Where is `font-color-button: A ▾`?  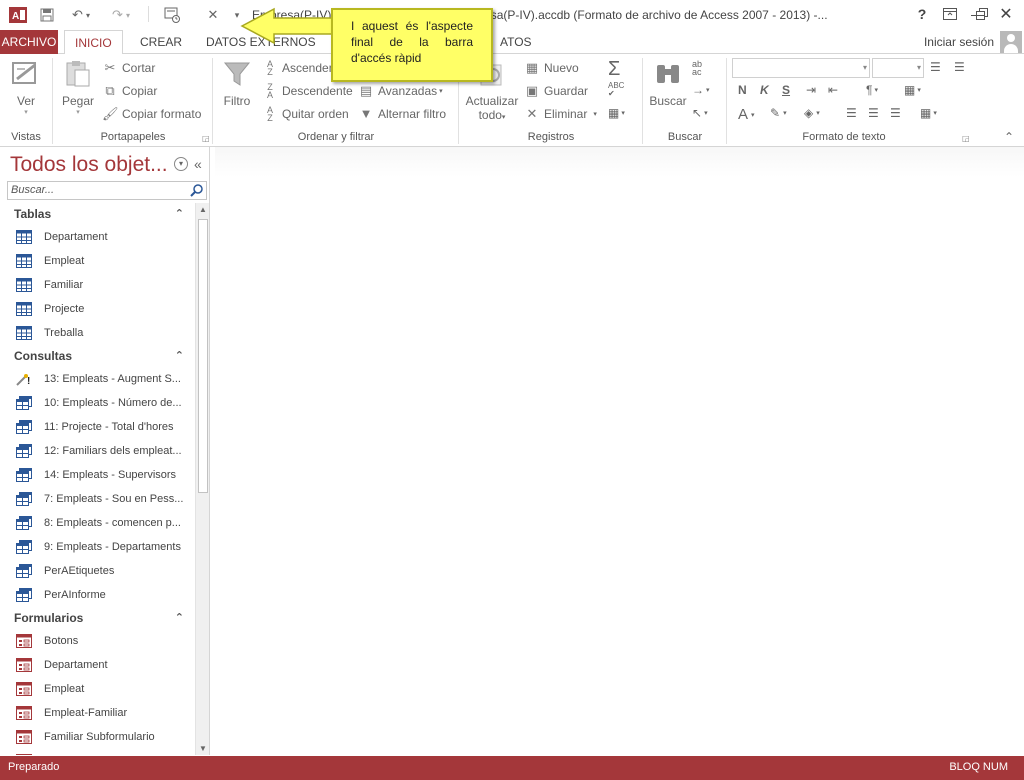
font-color-button: A ▾ is located at coordinates (746, 114).